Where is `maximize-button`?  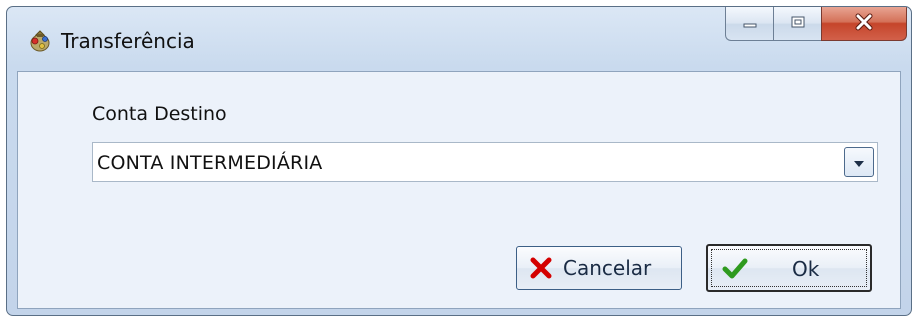 maximize-button is located at coordinates (797, 24).